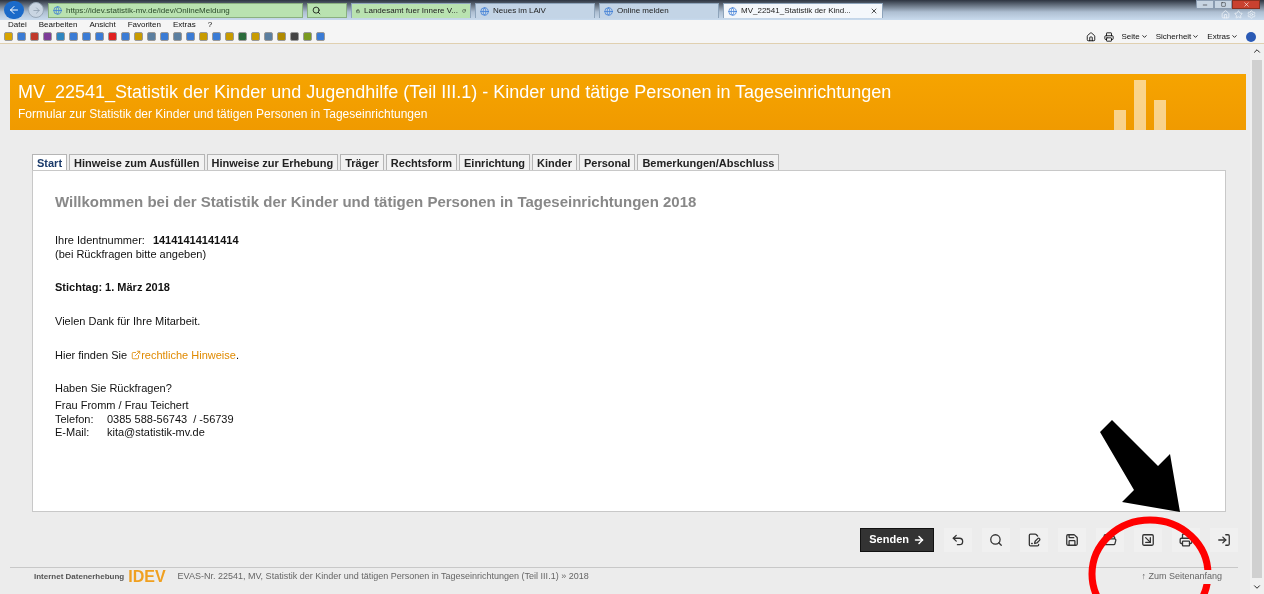 This screenshot has height=594, width=1264. I want to click on scroll-up-icon, so click(1257, 51).